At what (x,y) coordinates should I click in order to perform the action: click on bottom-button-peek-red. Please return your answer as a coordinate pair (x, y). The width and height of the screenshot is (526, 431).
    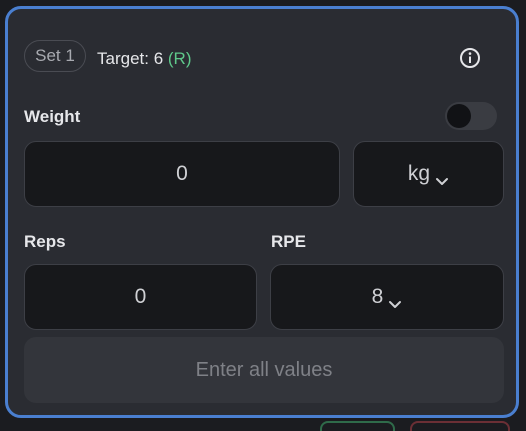
    Looking at the image, I should click on (460, 426).